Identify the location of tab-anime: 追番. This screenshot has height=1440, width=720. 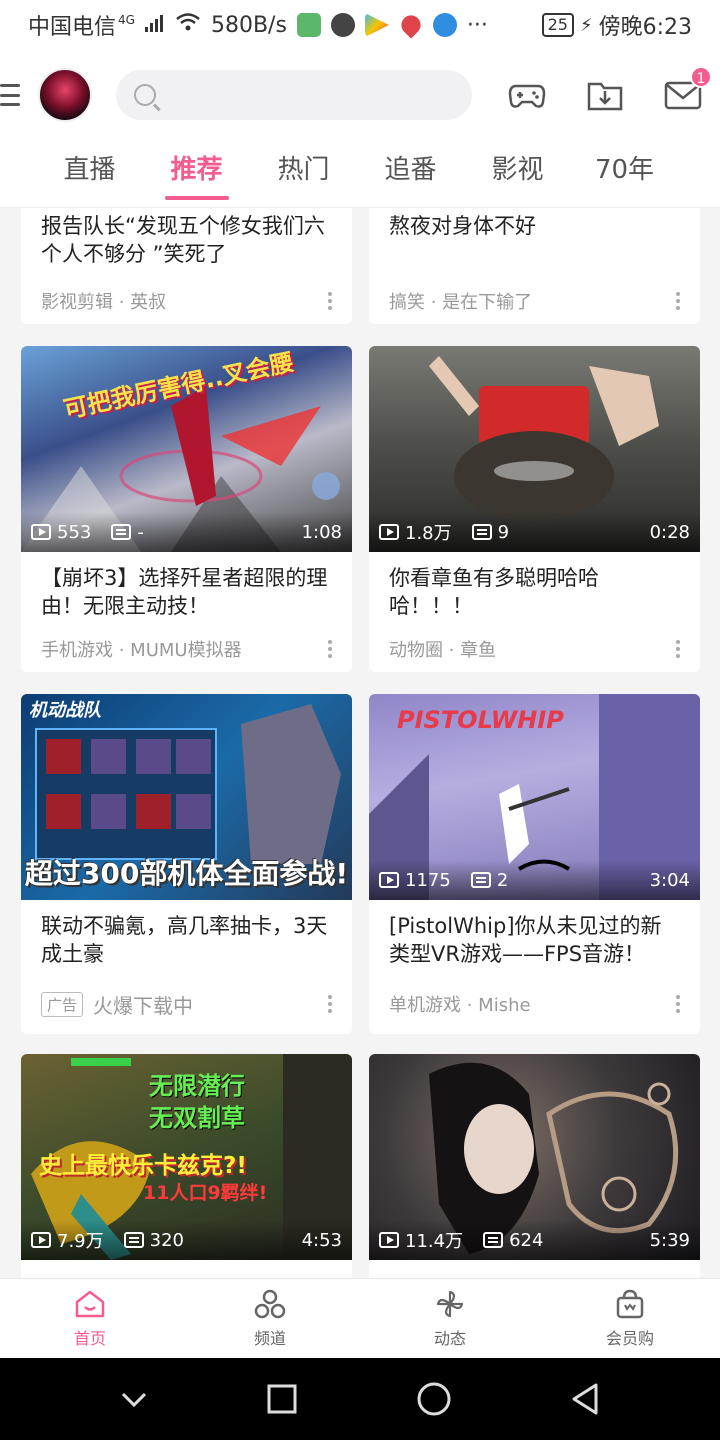
(410, 174).